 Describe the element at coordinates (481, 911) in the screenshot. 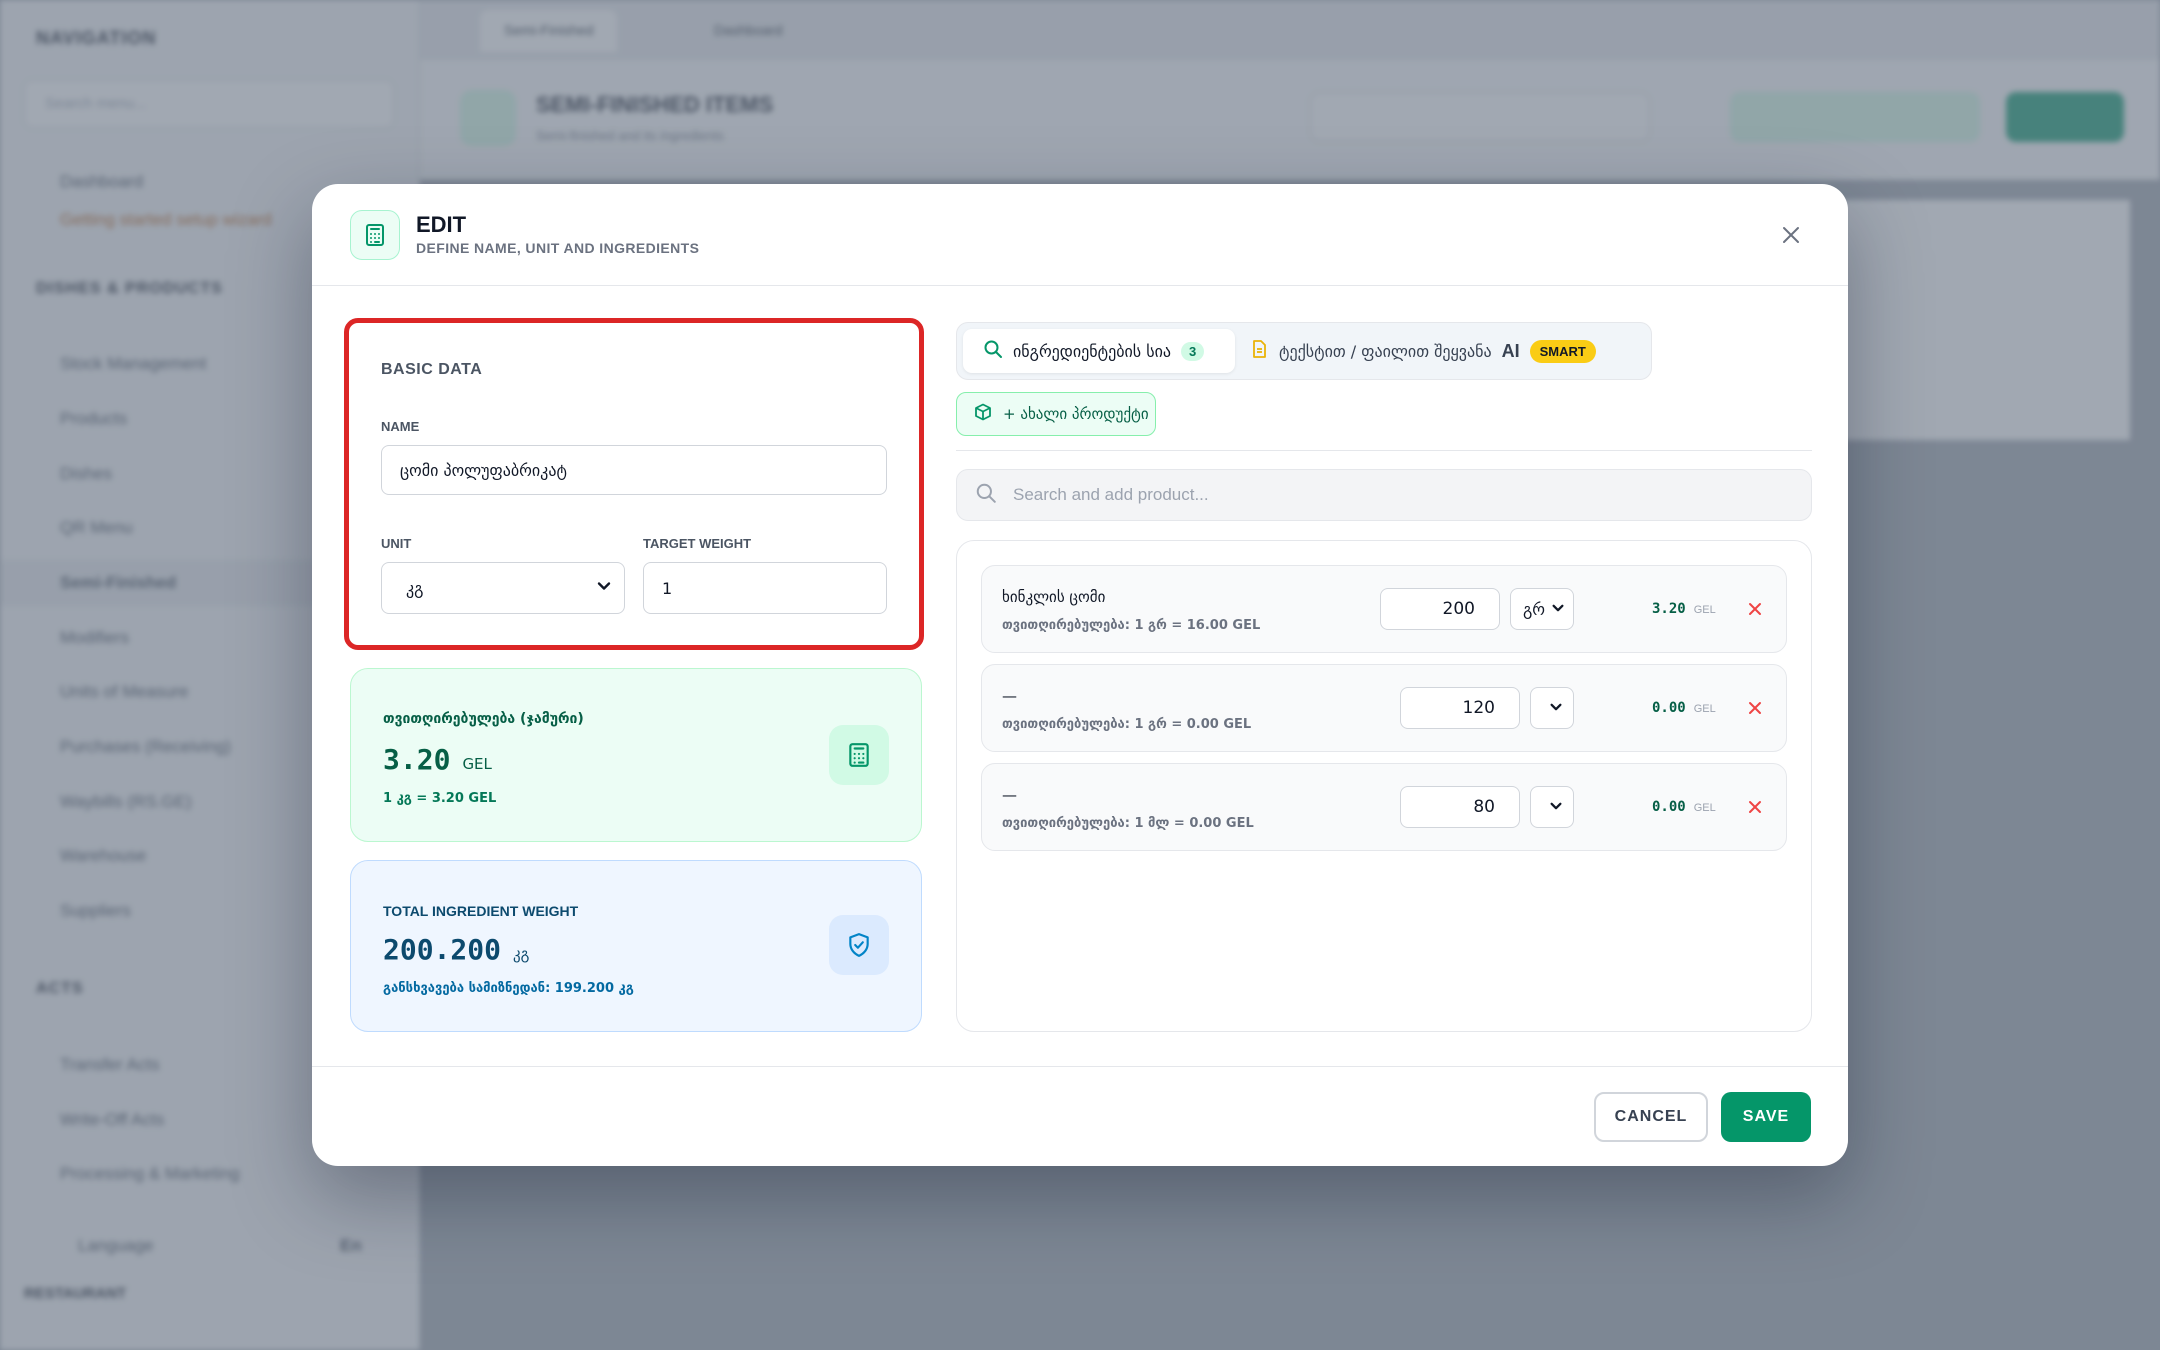

I see `weight-label: TOTAL INGREDIENT WEIGHT` at that location.